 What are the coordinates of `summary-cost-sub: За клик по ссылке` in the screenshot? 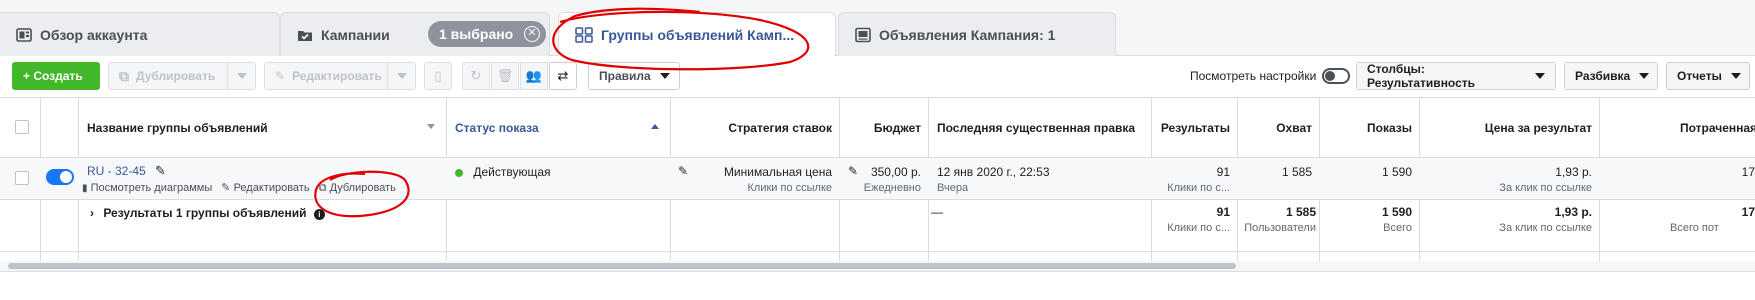 It's located at (1545, 228).